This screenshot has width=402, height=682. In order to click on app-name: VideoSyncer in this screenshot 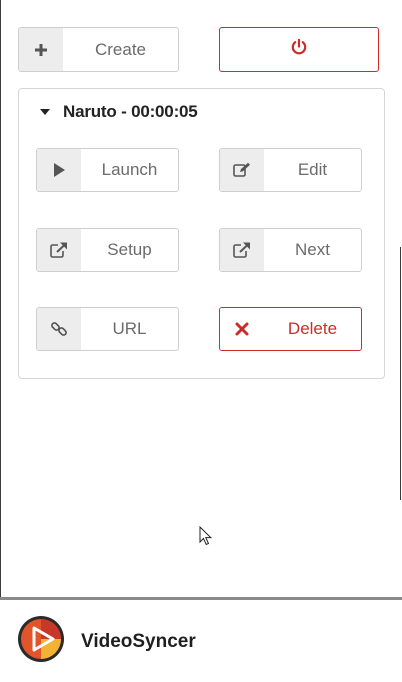, I will do `click(138, 641)`.